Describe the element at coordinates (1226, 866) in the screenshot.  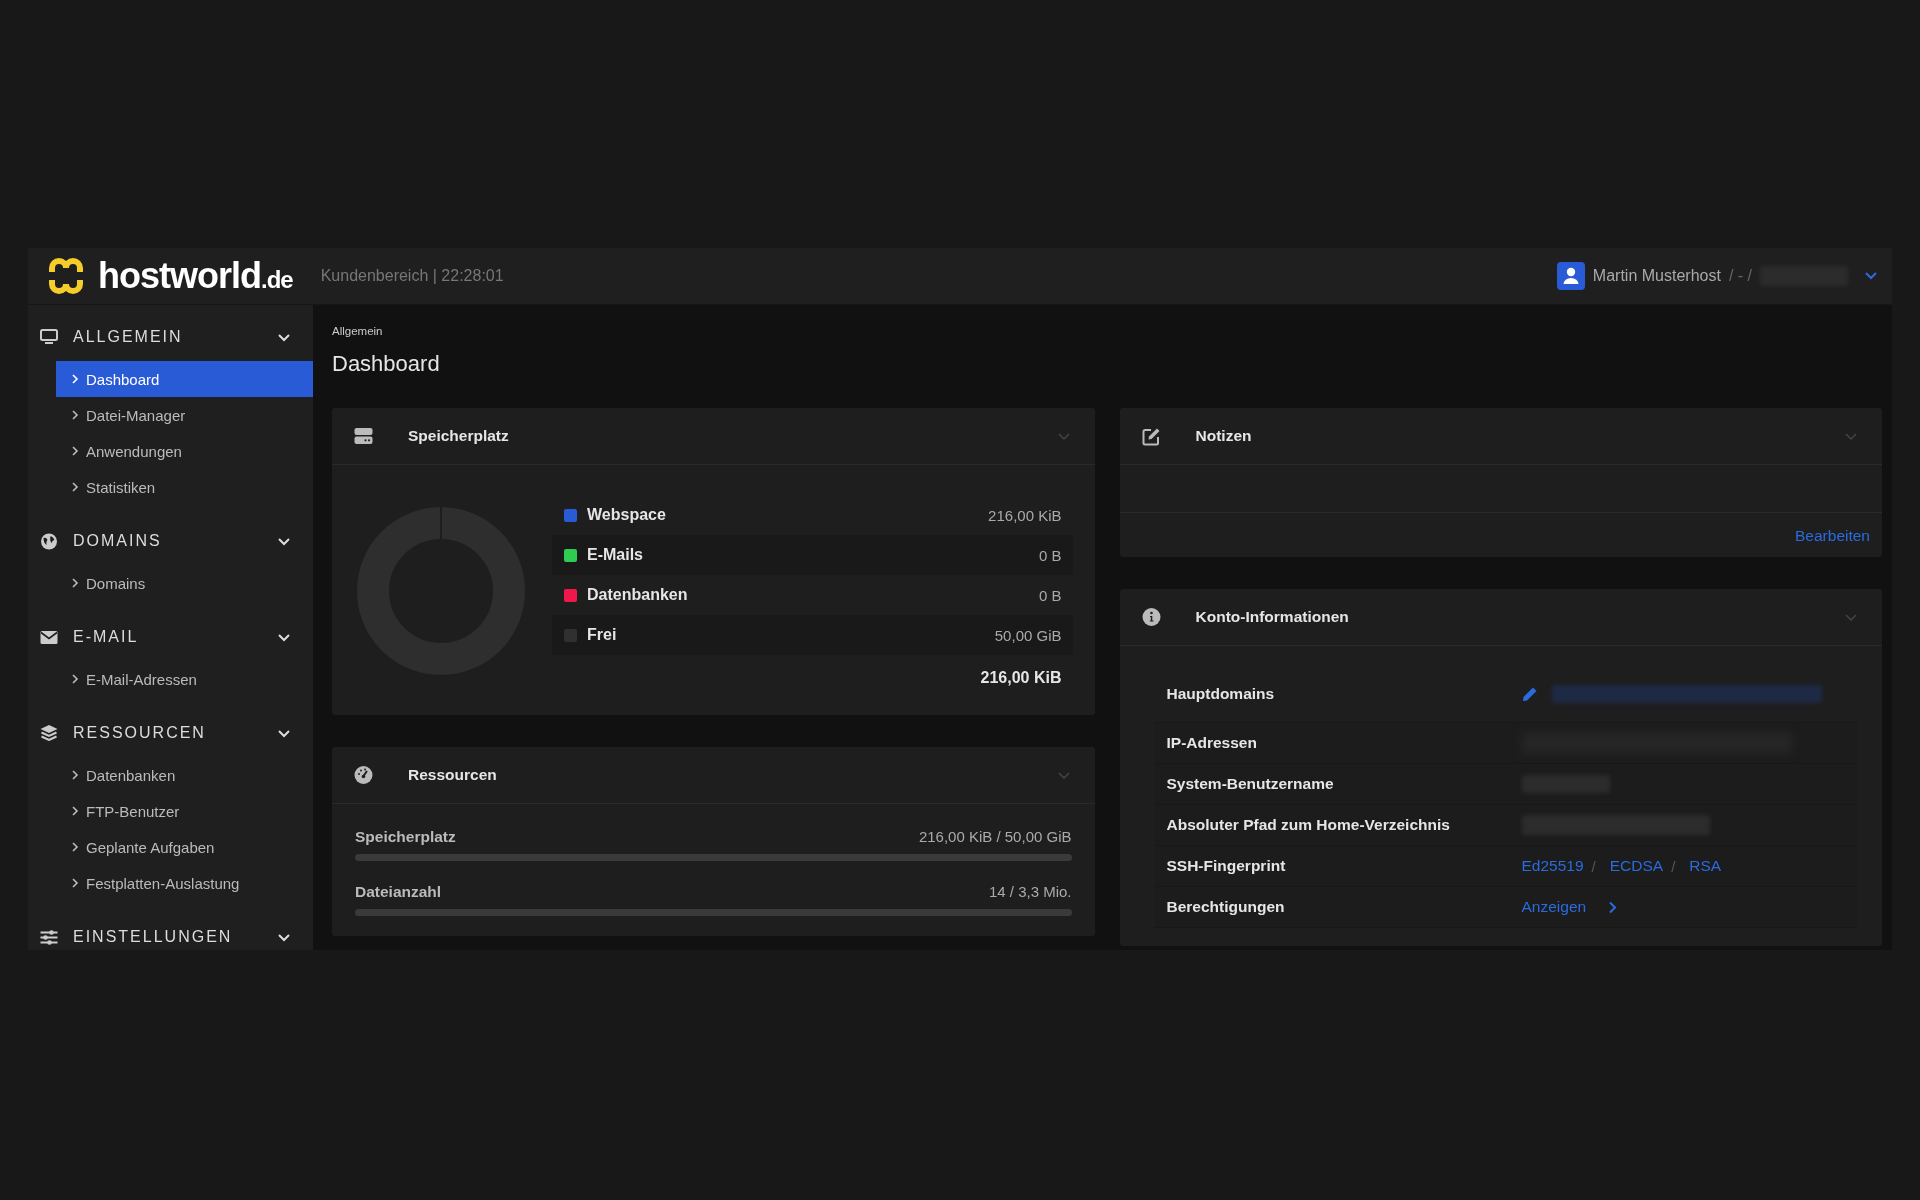
I see `info-label: SSH-Fingerprint` at that location.